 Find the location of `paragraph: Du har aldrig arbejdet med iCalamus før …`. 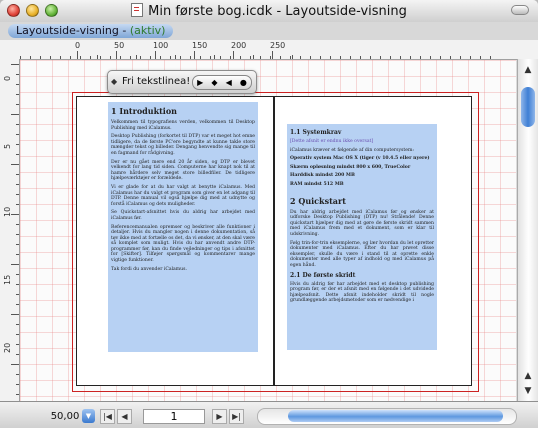

paragraph: Du har aldrig arbejdet med iCalamus før … is located at coordinates (362, 223).